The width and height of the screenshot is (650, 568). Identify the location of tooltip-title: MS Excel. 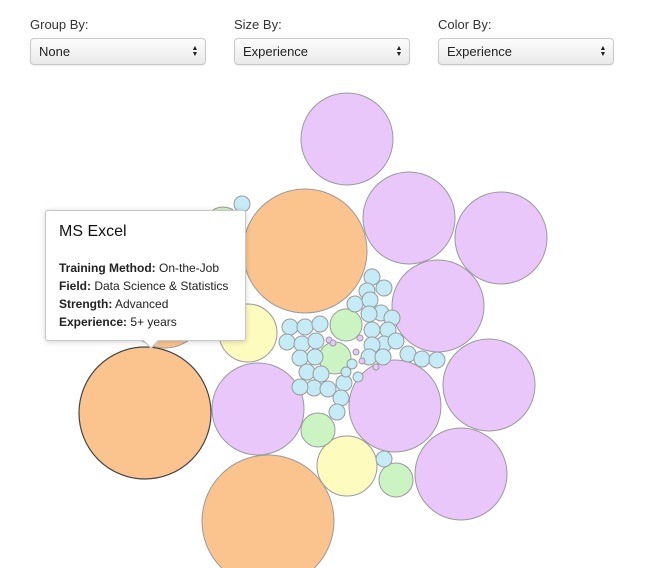
(93, 231).